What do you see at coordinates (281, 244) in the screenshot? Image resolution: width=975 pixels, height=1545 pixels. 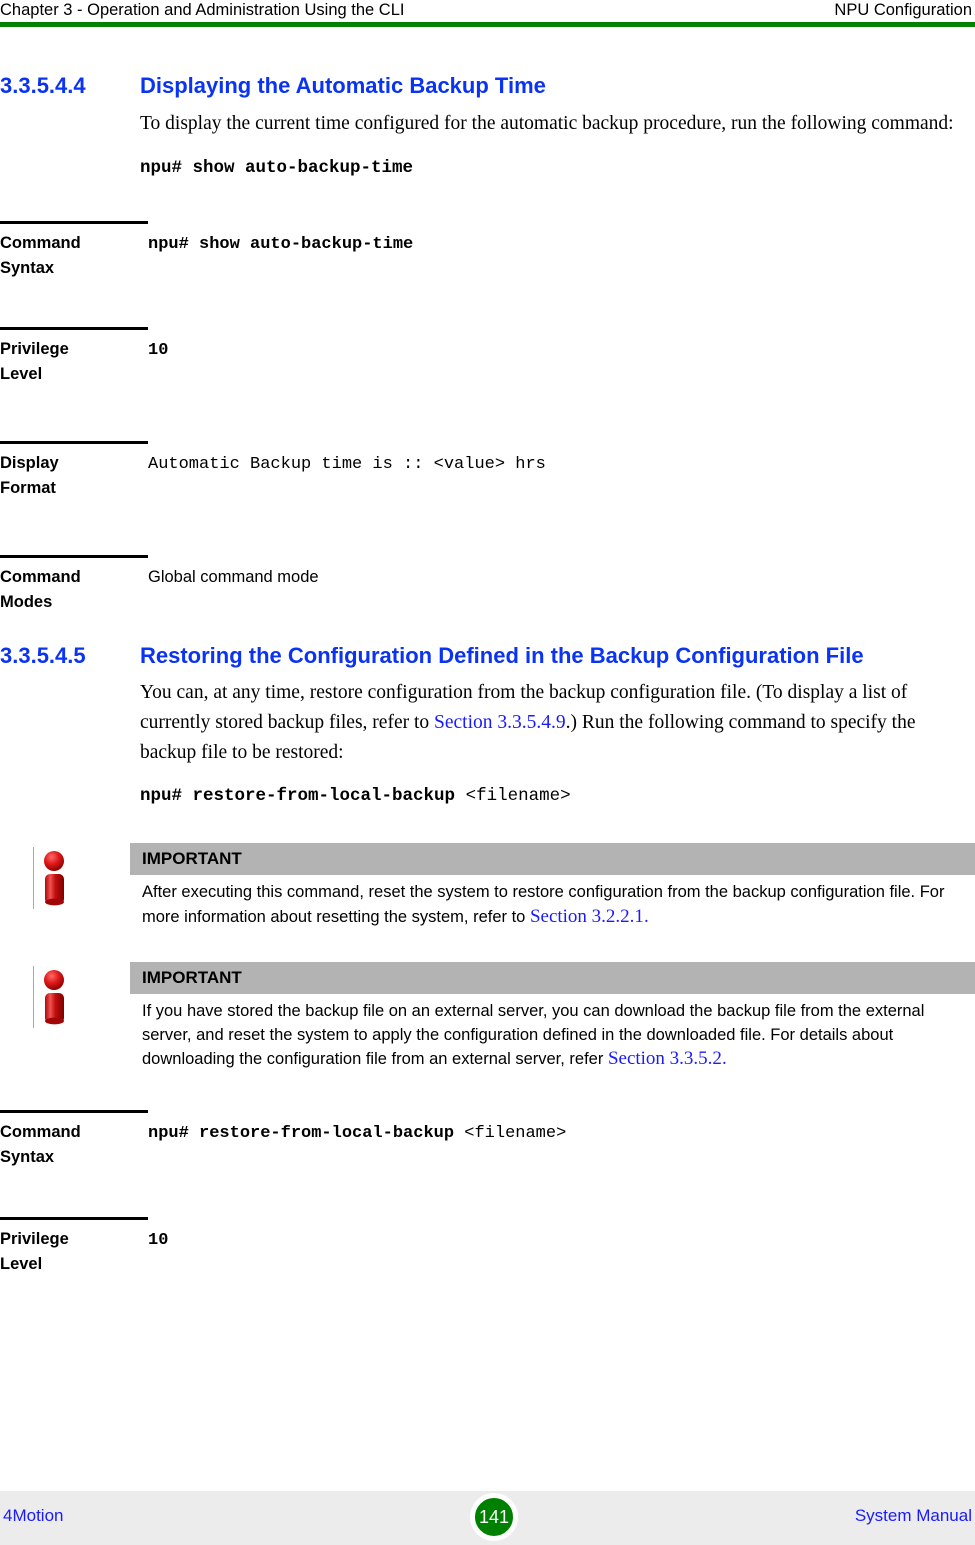 I see `row-value-text: npu# show auto-backup-time` at bounding box center [281, 244].